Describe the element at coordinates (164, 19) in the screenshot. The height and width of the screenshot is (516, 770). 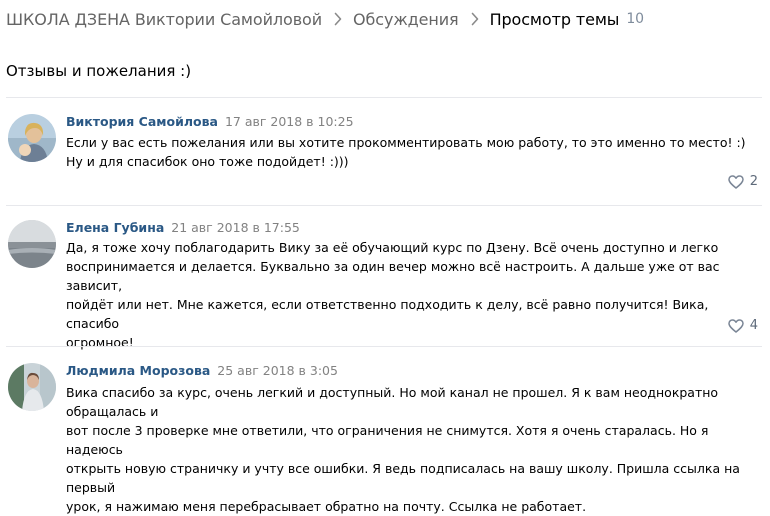
I see `breadcrumb-community-link: ШКОЛА ДЗЕНА Виктории Самойловой` at that location.